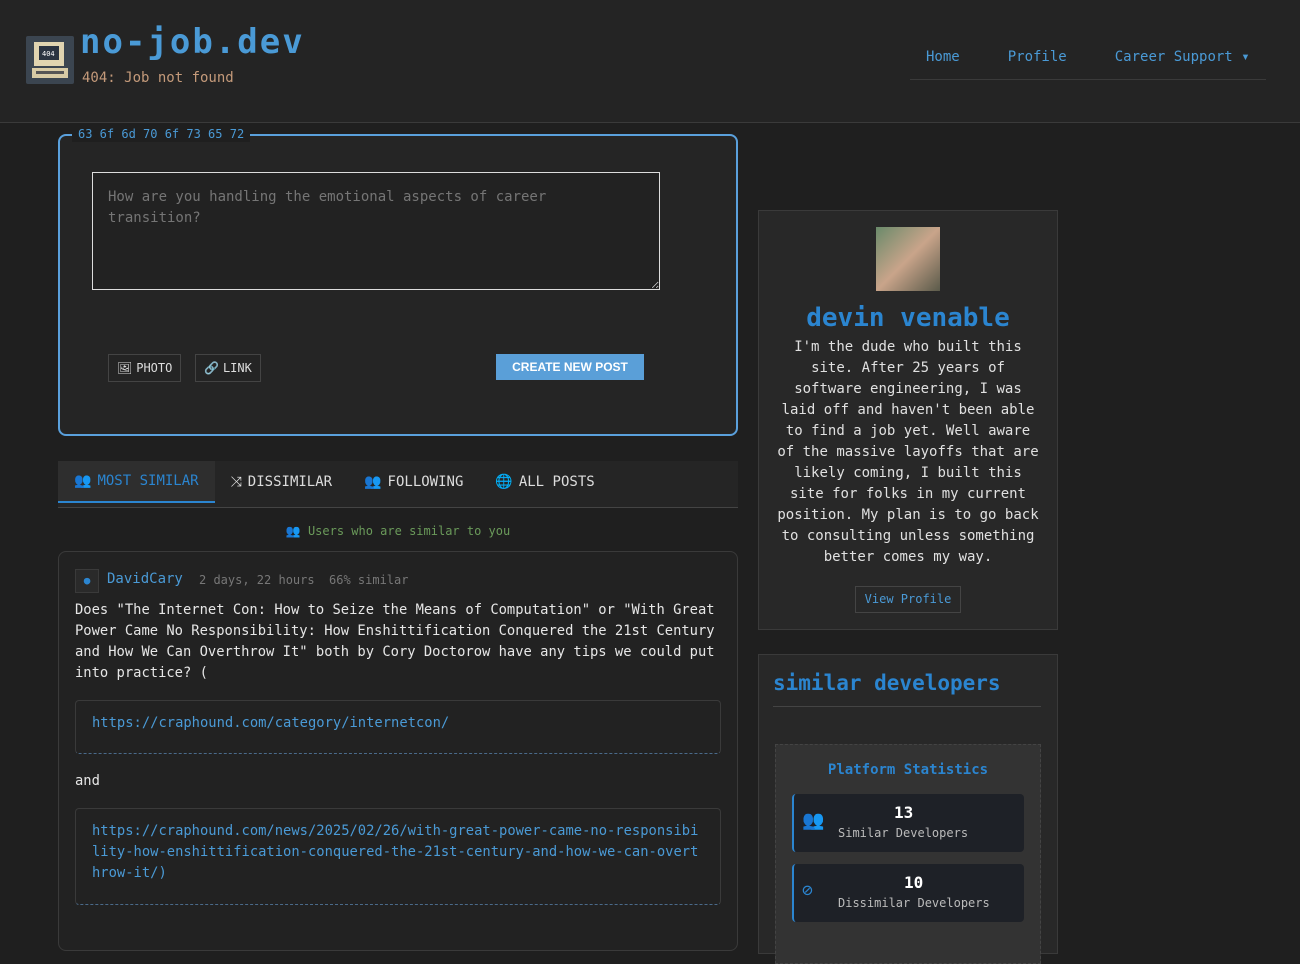  What do you see at coordinates (373, 482) in the screenshot?
I see `user-friends-icon: 👥` at bounding box center [373, 482].